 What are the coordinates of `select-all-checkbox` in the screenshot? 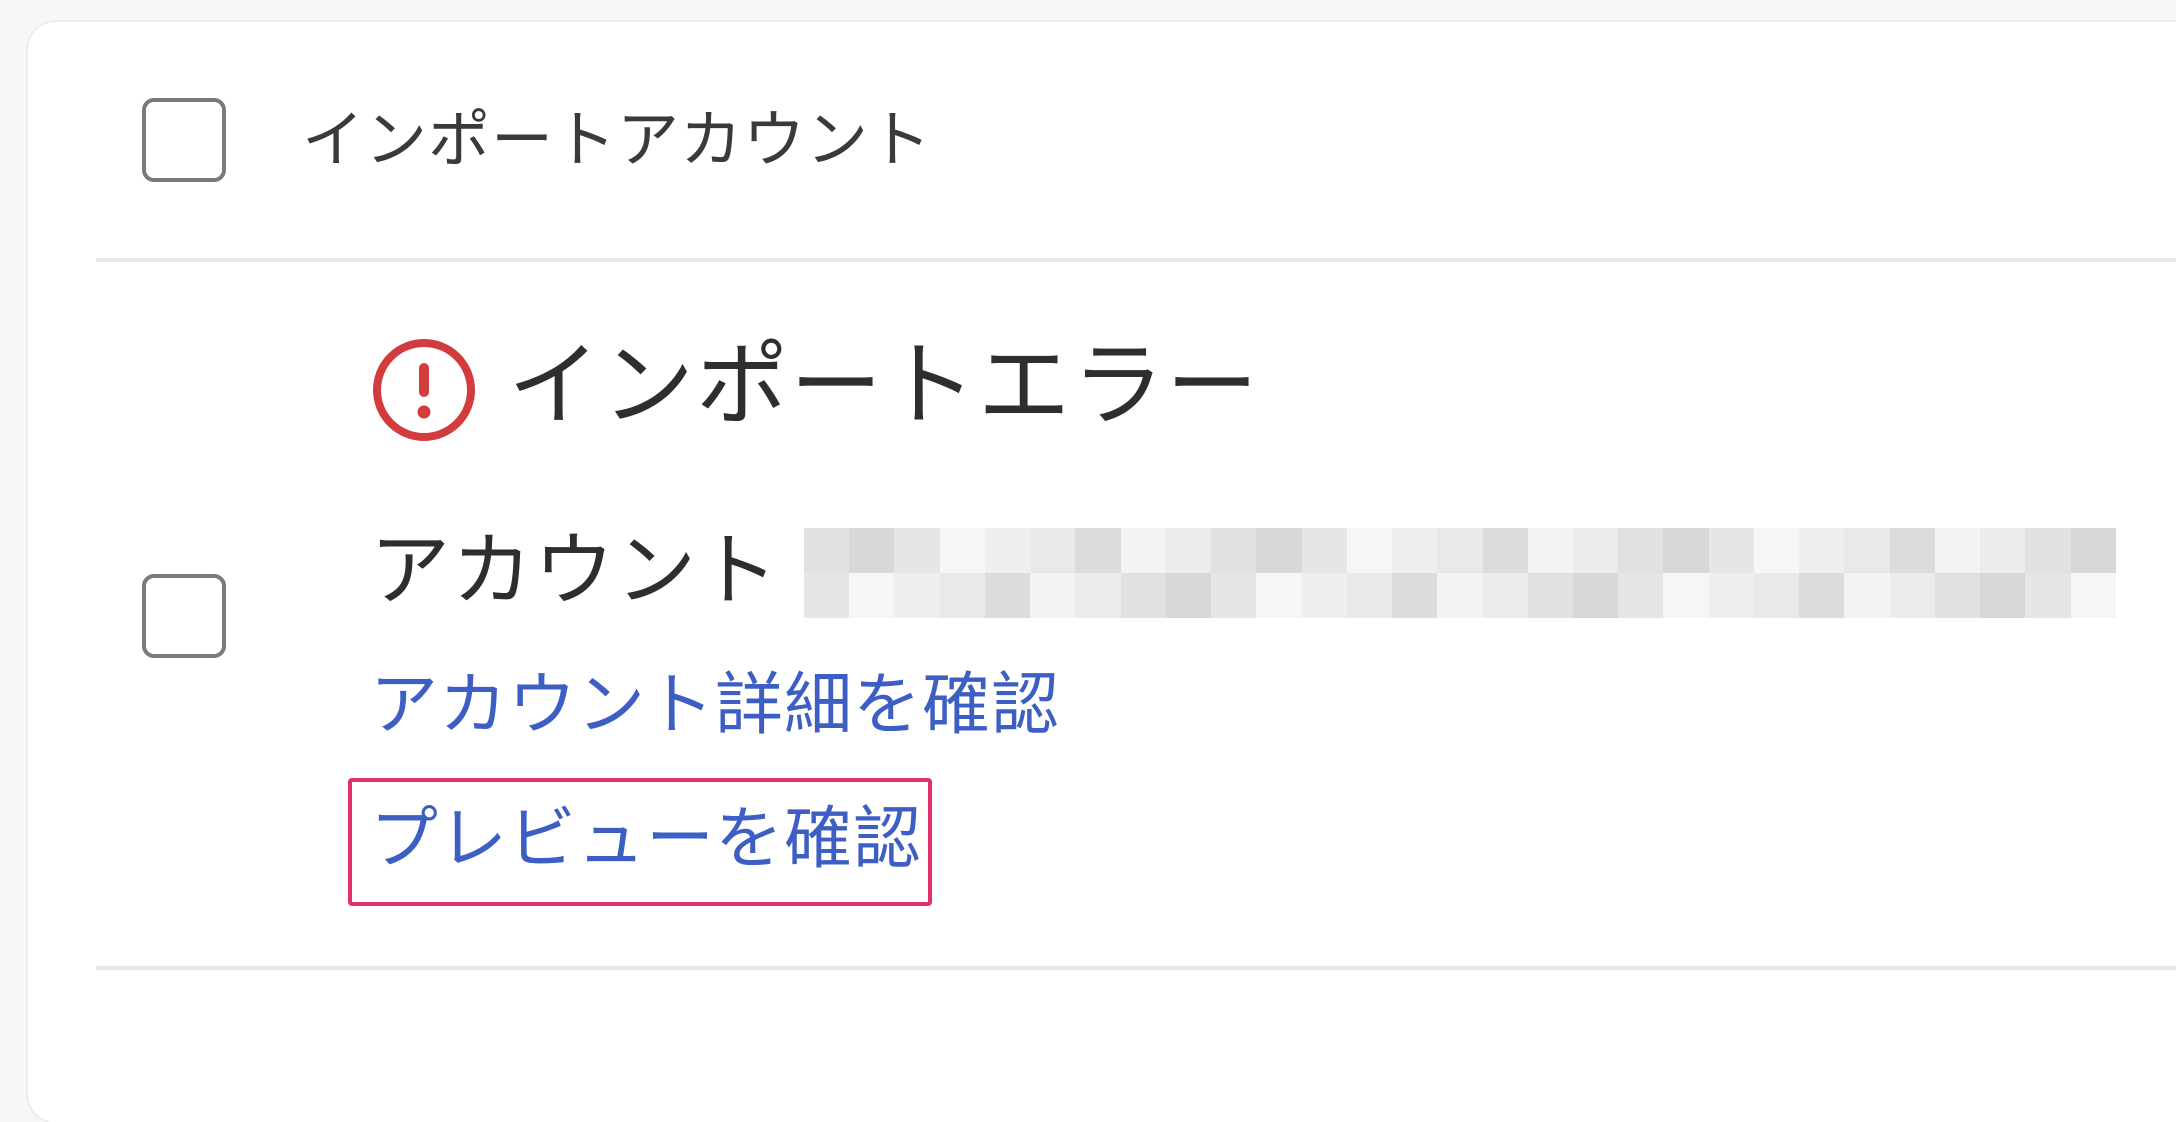 It's located at (184, 140).